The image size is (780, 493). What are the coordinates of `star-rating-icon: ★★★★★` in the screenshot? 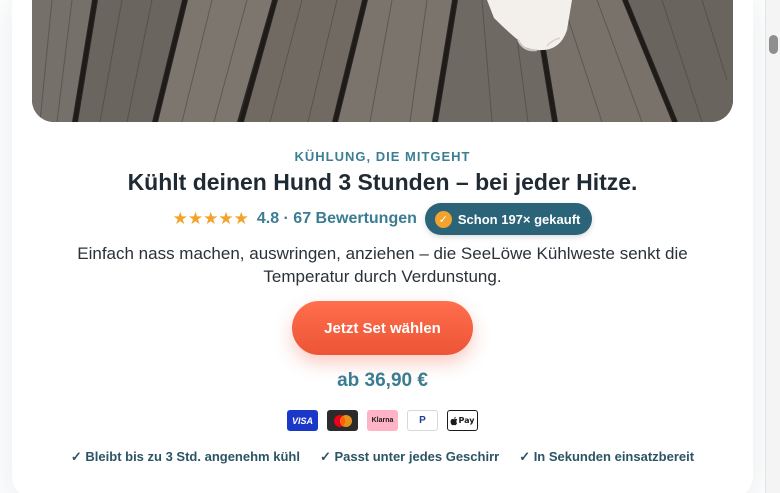 It's located at (210, 218).